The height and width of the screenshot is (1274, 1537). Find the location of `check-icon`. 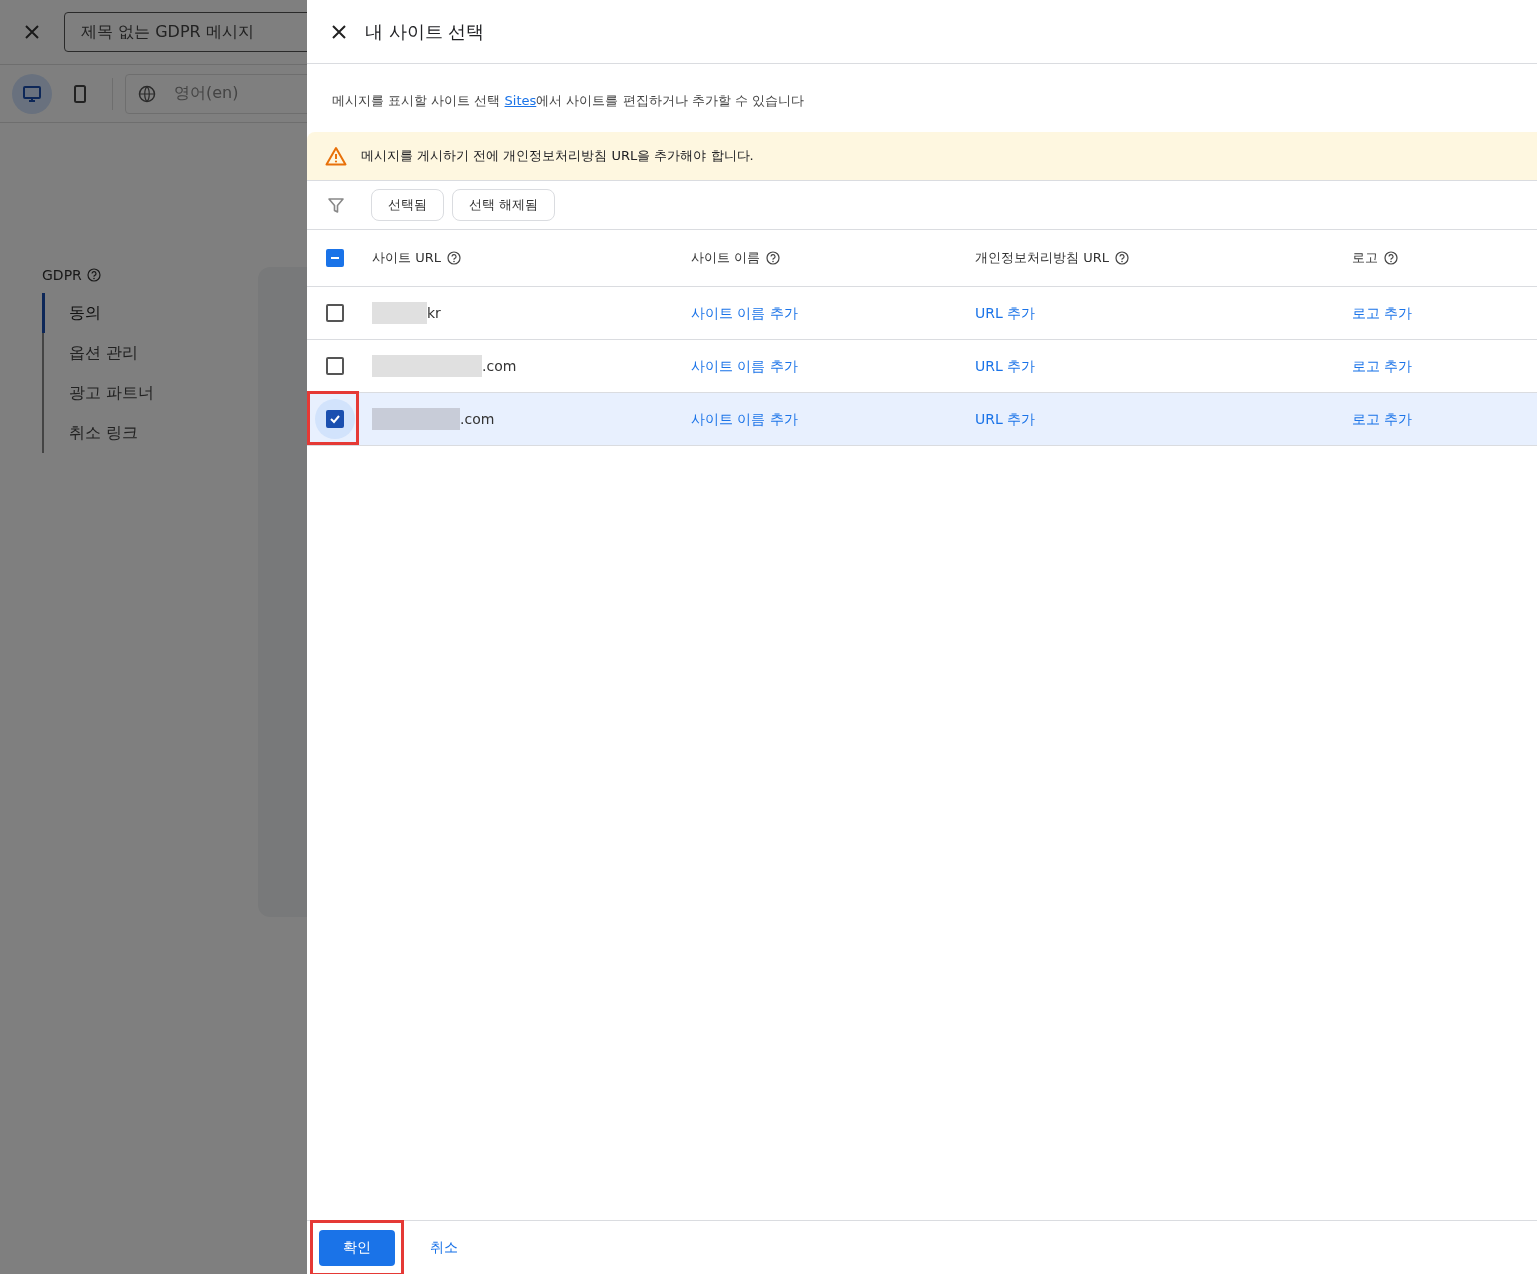

check-icon is located at coordinates (334, 419).